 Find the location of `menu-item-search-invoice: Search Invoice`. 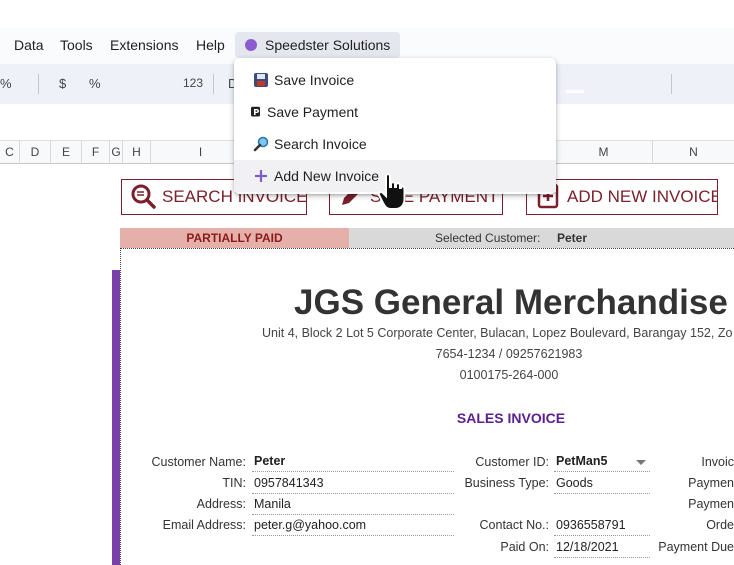

menu-item-search-invoice: Search Invoice is located at coordinates (395, 144).